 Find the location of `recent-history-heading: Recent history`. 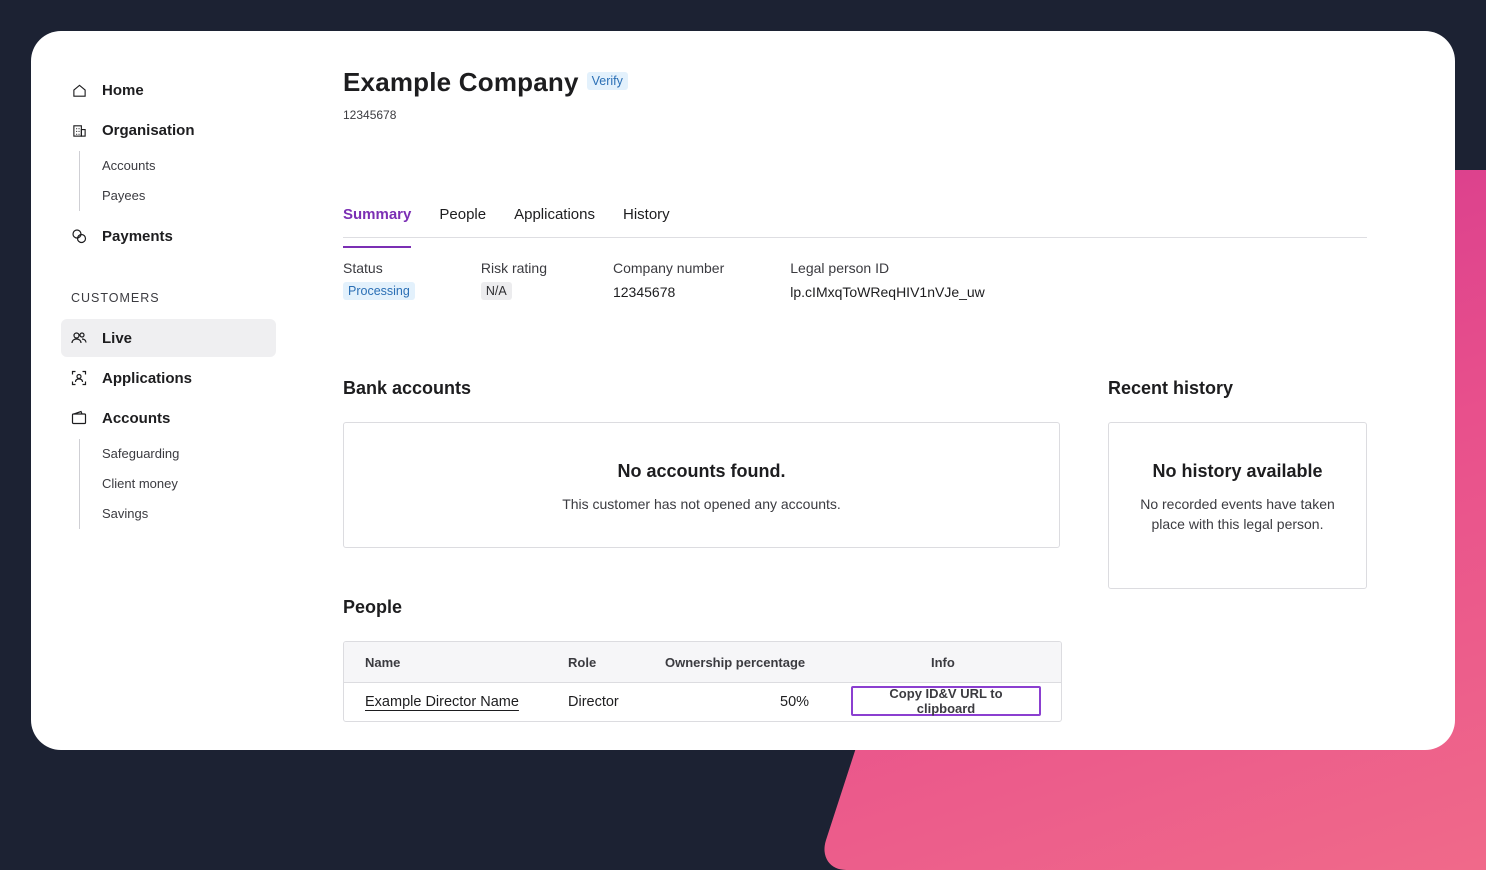

recent-history-heading: Recent history is located at coordinates (1171, 388).